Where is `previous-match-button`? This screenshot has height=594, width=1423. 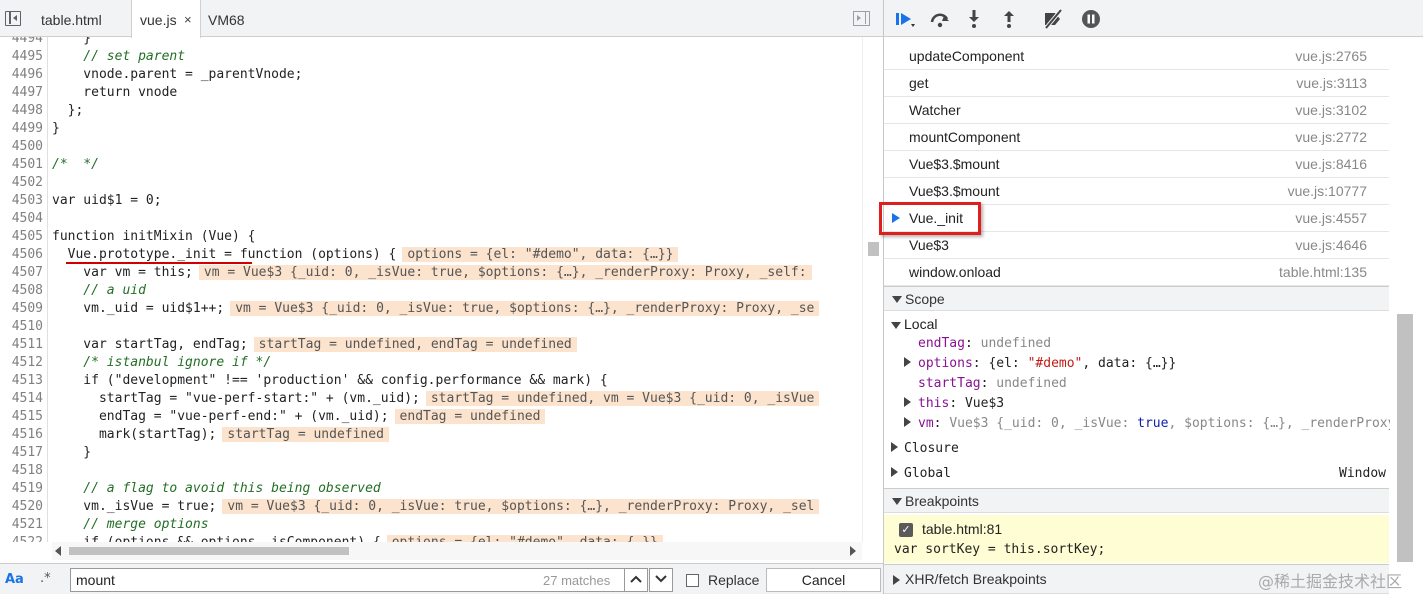 previous-match-button is located at coordinates (636, 580).